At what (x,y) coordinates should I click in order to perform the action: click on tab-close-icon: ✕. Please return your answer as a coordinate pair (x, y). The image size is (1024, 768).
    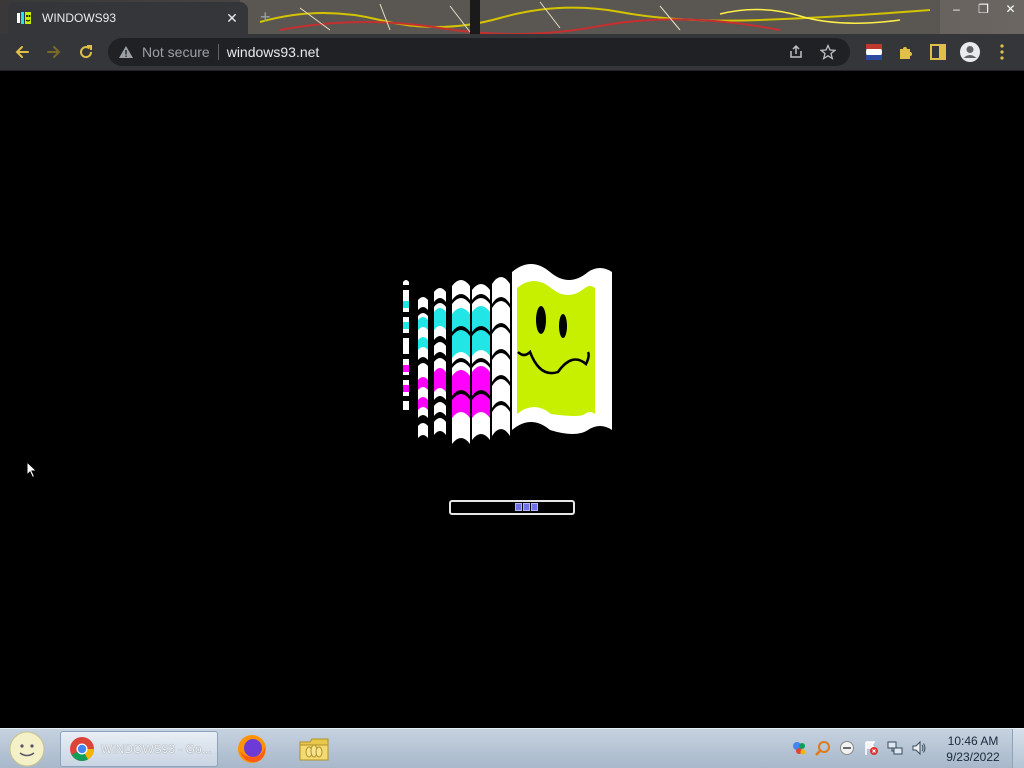
    Looking at the image, I should click on (232, 18).